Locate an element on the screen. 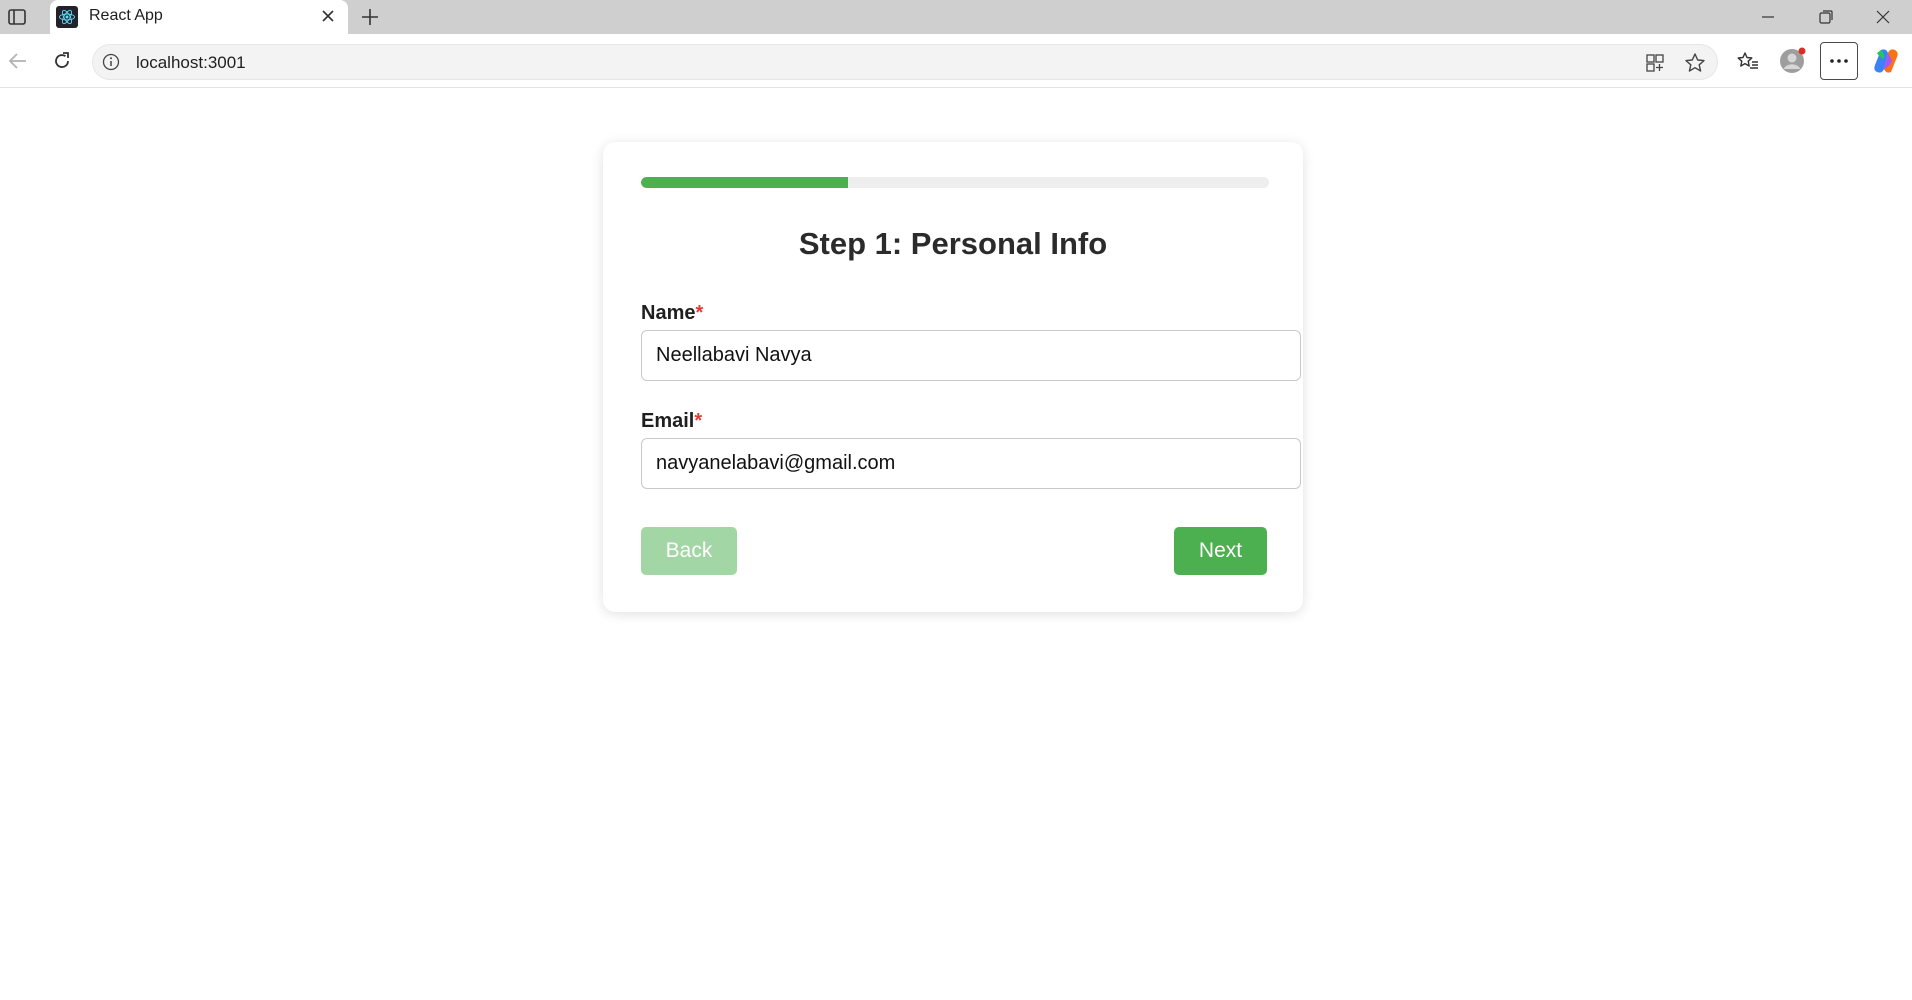 The image size is (1912, 1000). name-label-text: Name is located at coordinates (668, 313).